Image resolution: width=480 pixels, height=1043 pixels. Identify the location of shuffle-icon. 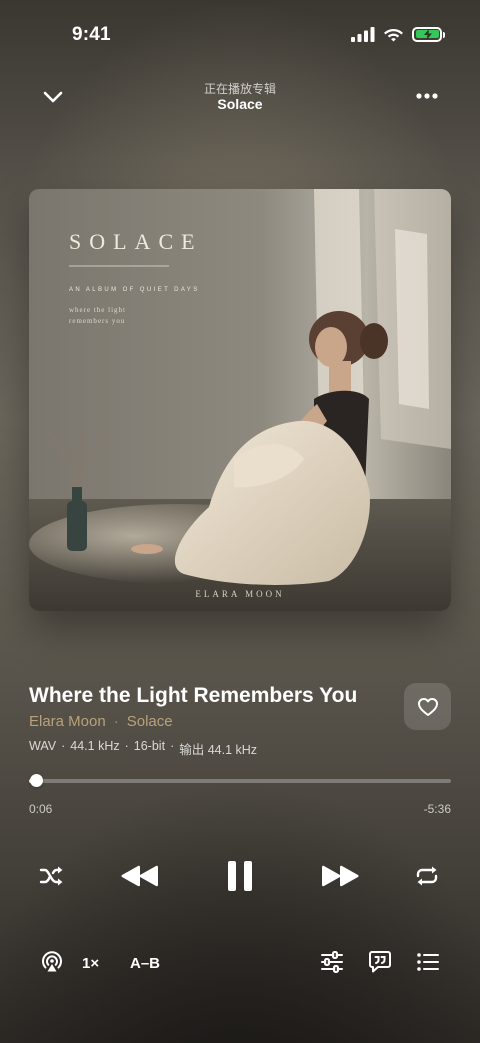
(51, 876).